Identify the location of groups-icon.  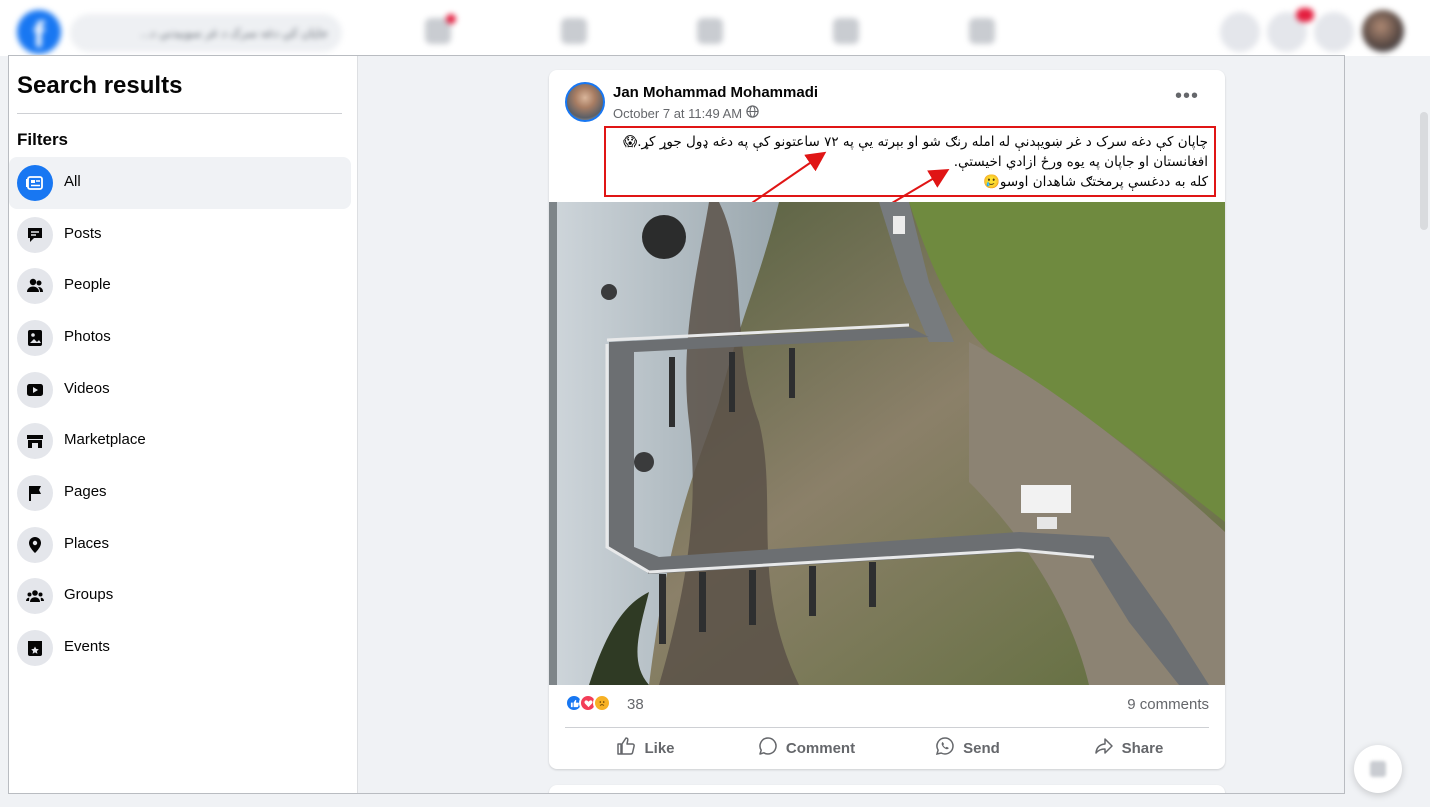
(35, 596).